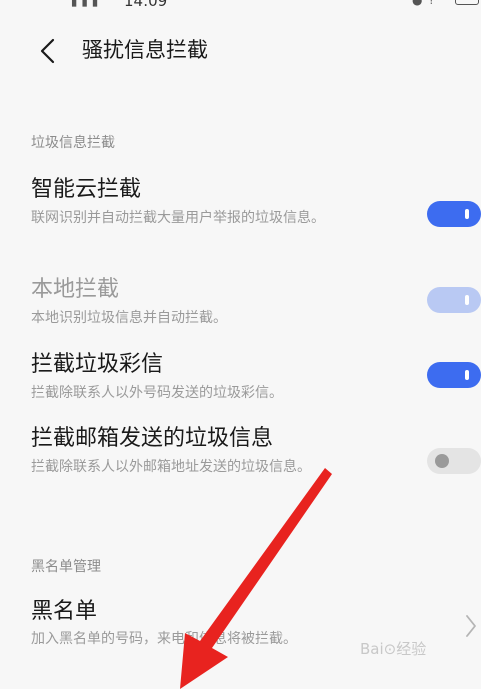 The width and height of the screenshot is (481, 689). I want to click on watermark-logo: Bai⊙经验, so click(393, 649).